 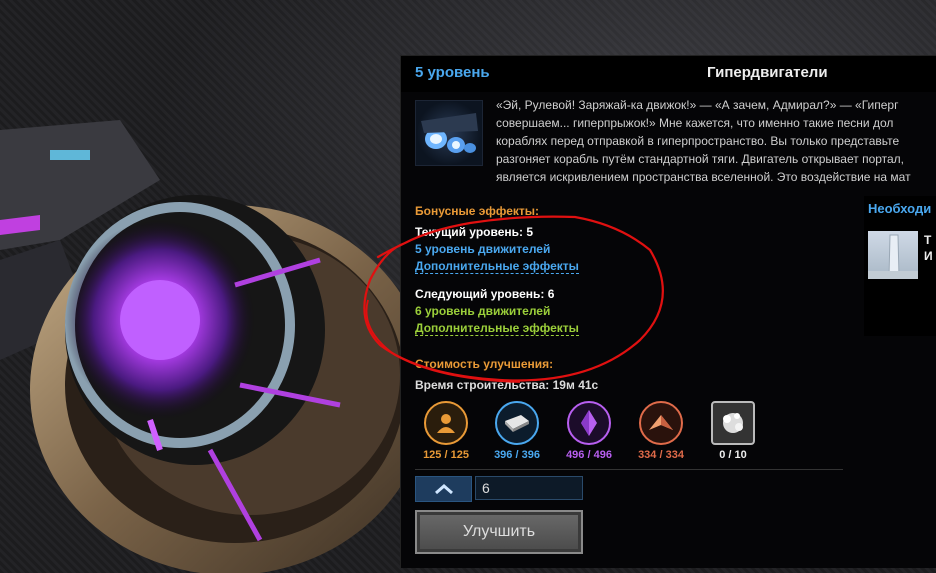 I want to click on arrowhead-icon, so click(x=661, y=423).